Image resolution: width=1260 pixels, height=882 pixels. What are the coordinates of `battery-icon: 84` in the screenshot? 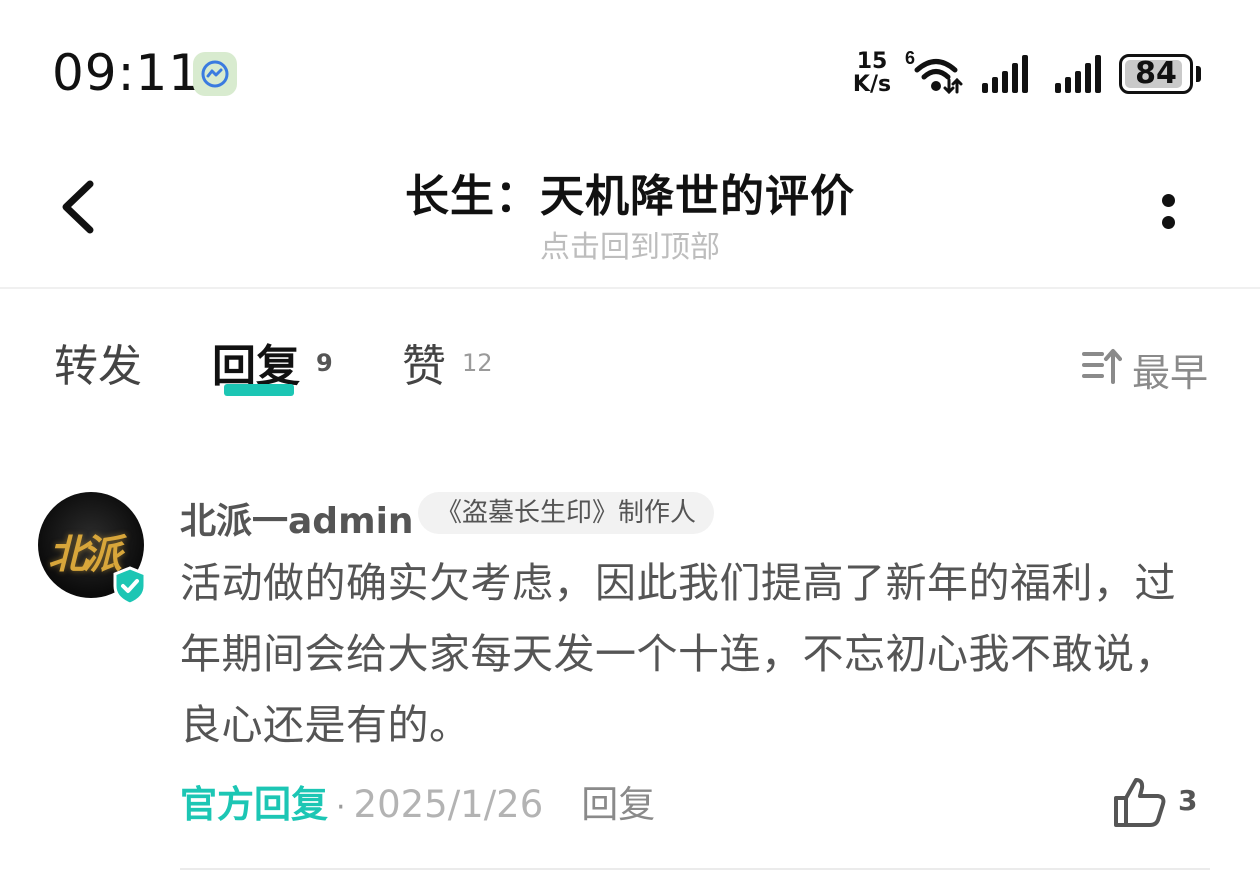 It's located at (1156, 74).